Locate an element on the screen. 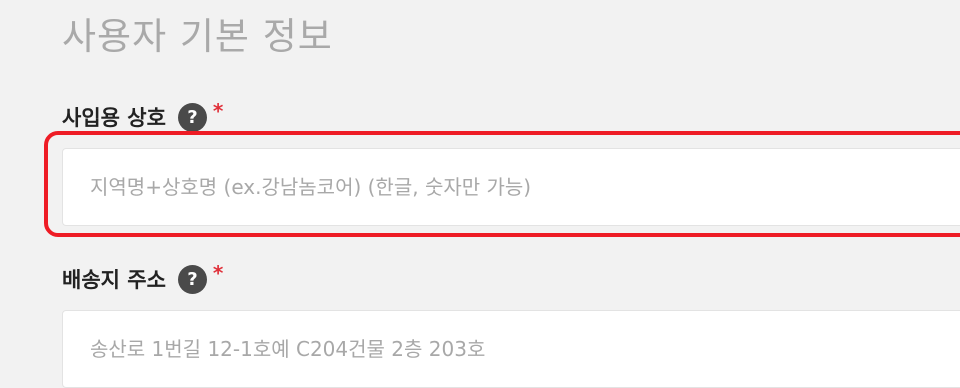 The height and width of the screenshot is (388, 960). business-name-label-text: 사입용 상호 is located at coordinates (114, 118).